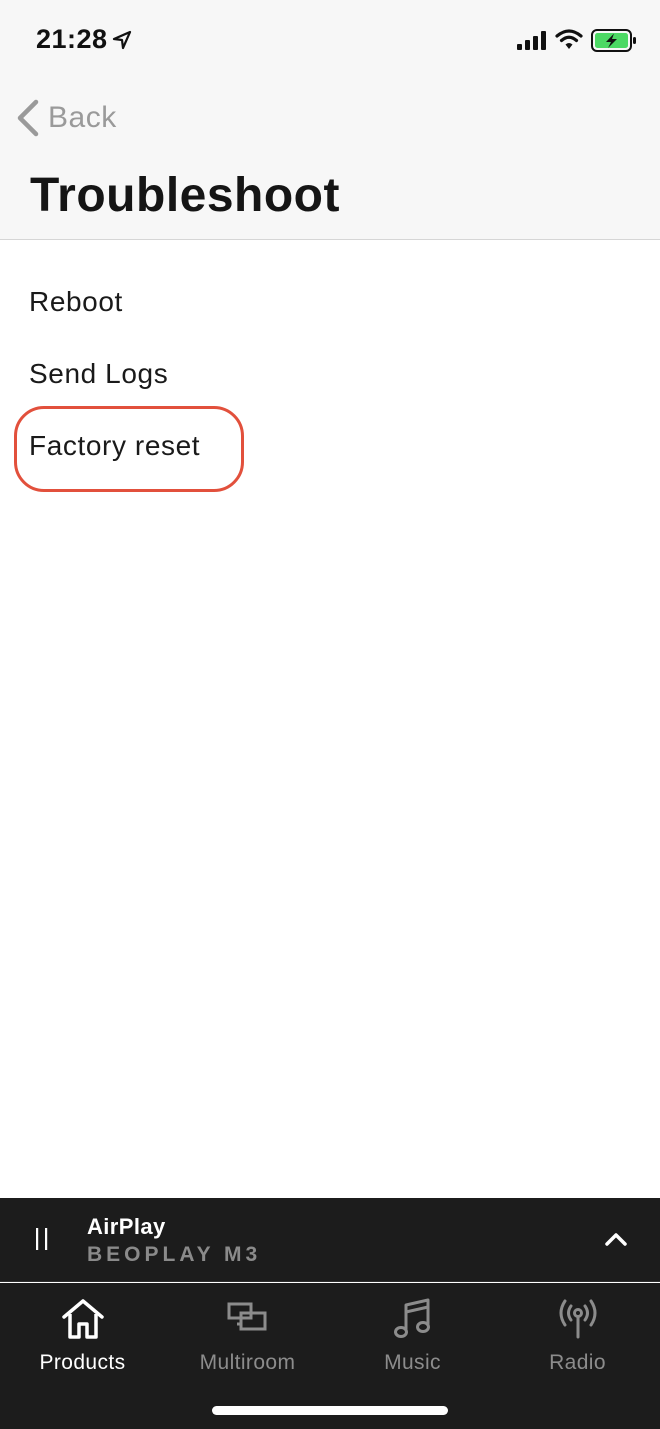  I want to click on tab-label: Products, so click(82, 1362).